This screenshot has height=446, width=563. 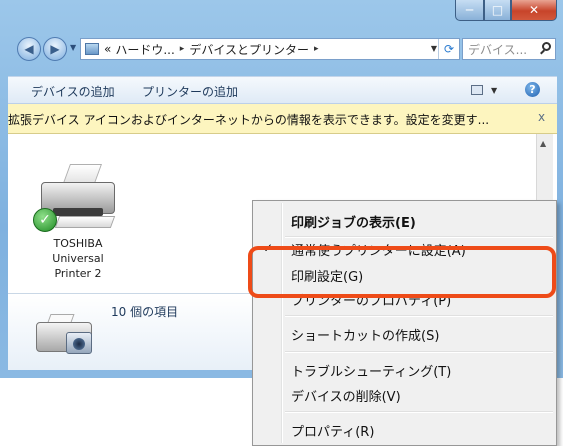 What do you see at coordinates (332, 430) in the screenshot?
I see `menu-item-properties: プロパティ(R)` at bounding box center [332, 430].